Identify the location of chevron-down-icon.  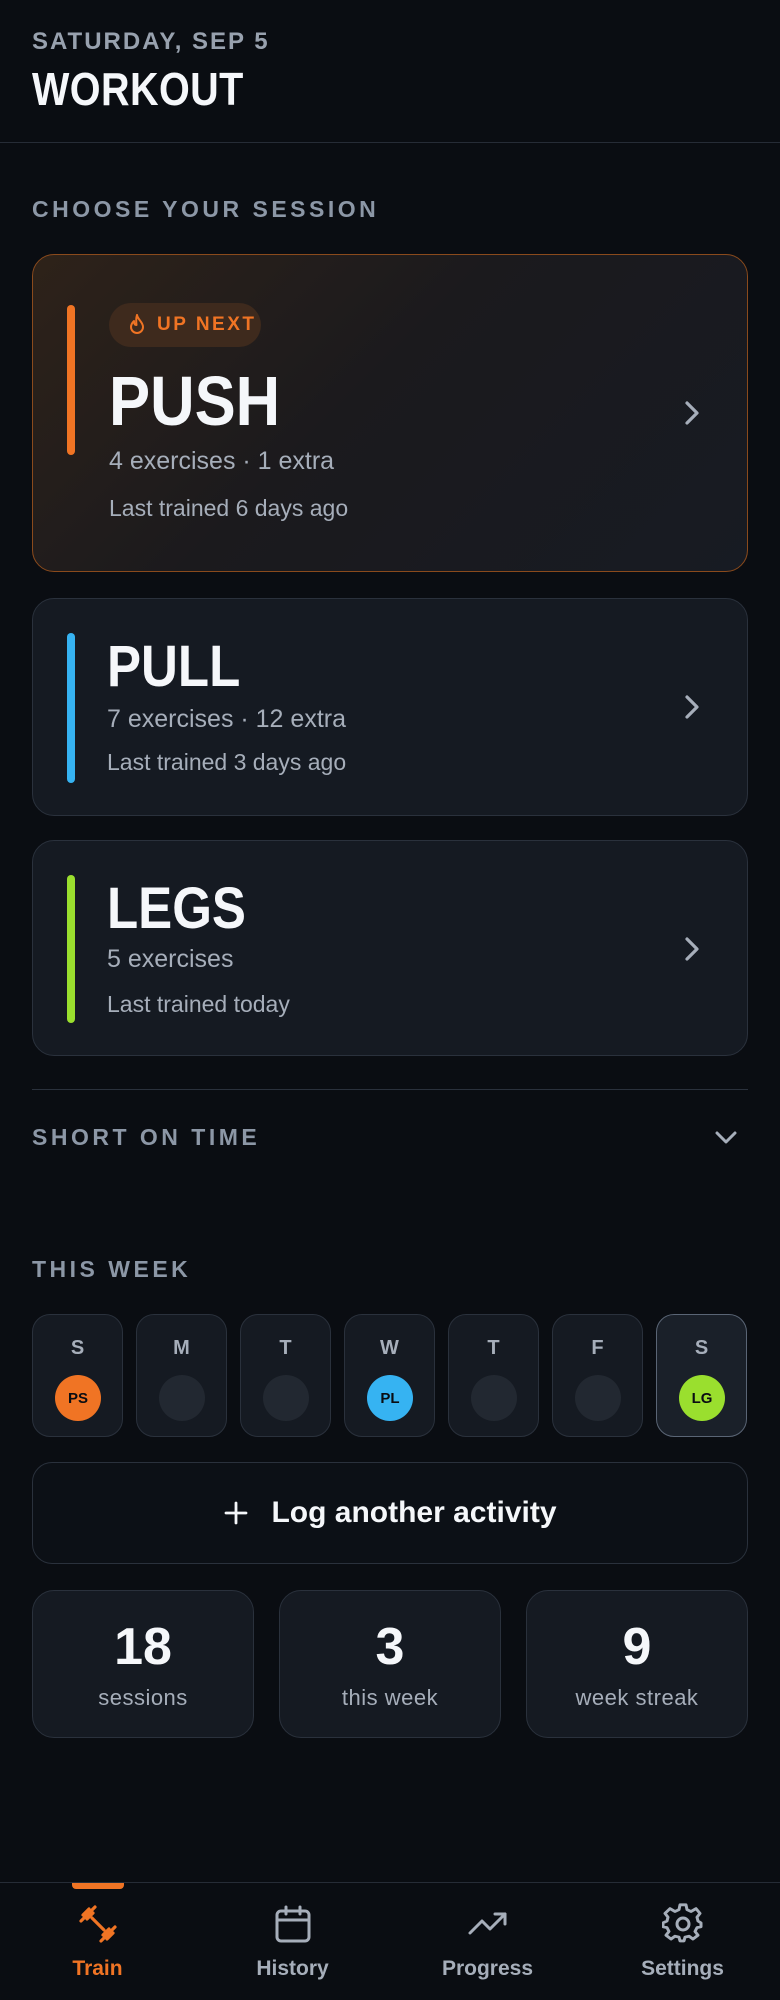
(726, 1137).